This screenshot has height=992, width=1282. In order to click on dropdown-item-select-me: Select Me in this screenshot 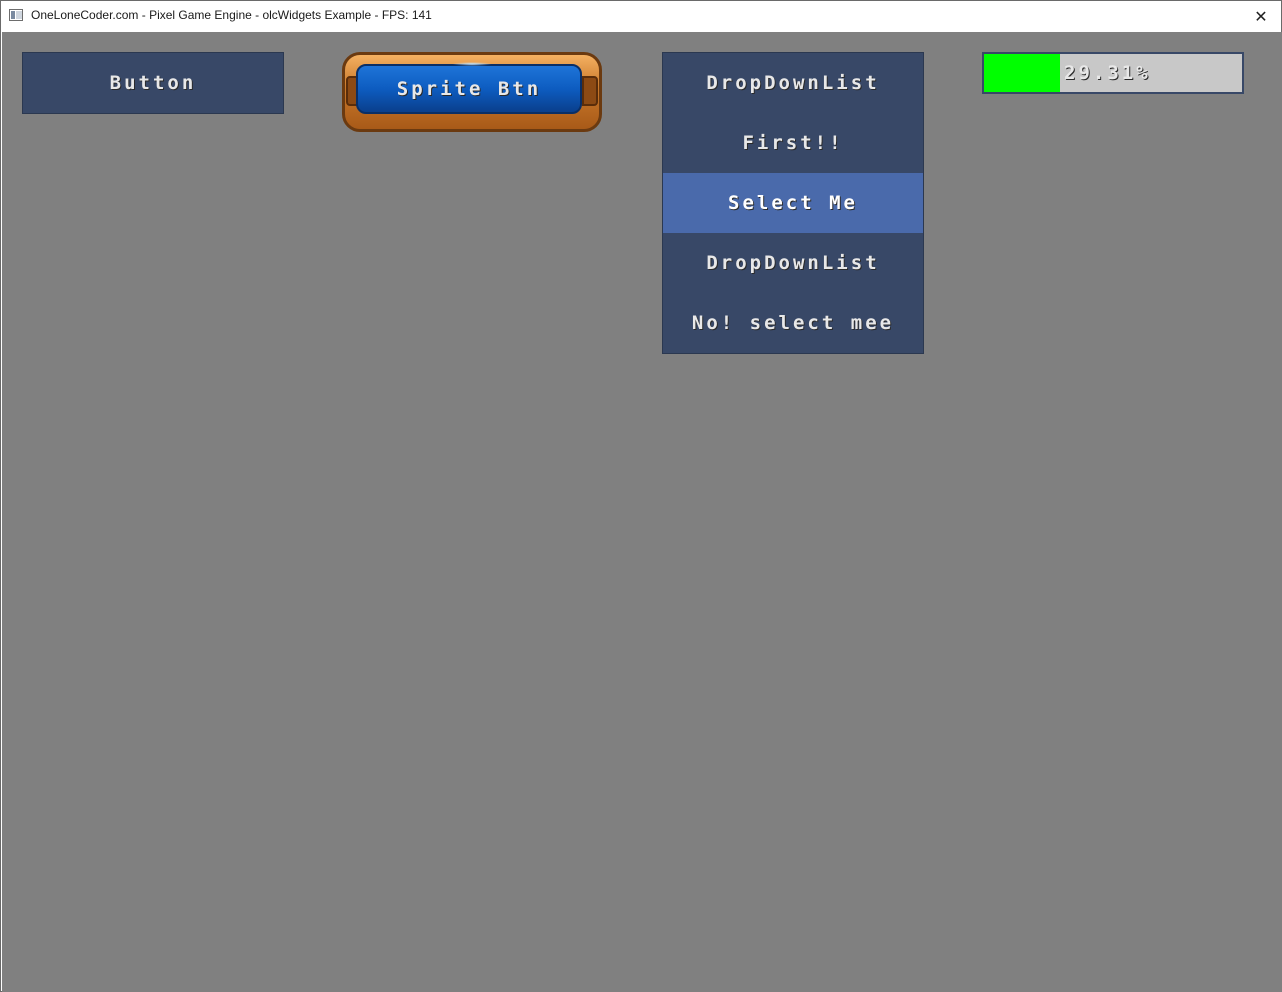, I will do `click(793, 203)`.